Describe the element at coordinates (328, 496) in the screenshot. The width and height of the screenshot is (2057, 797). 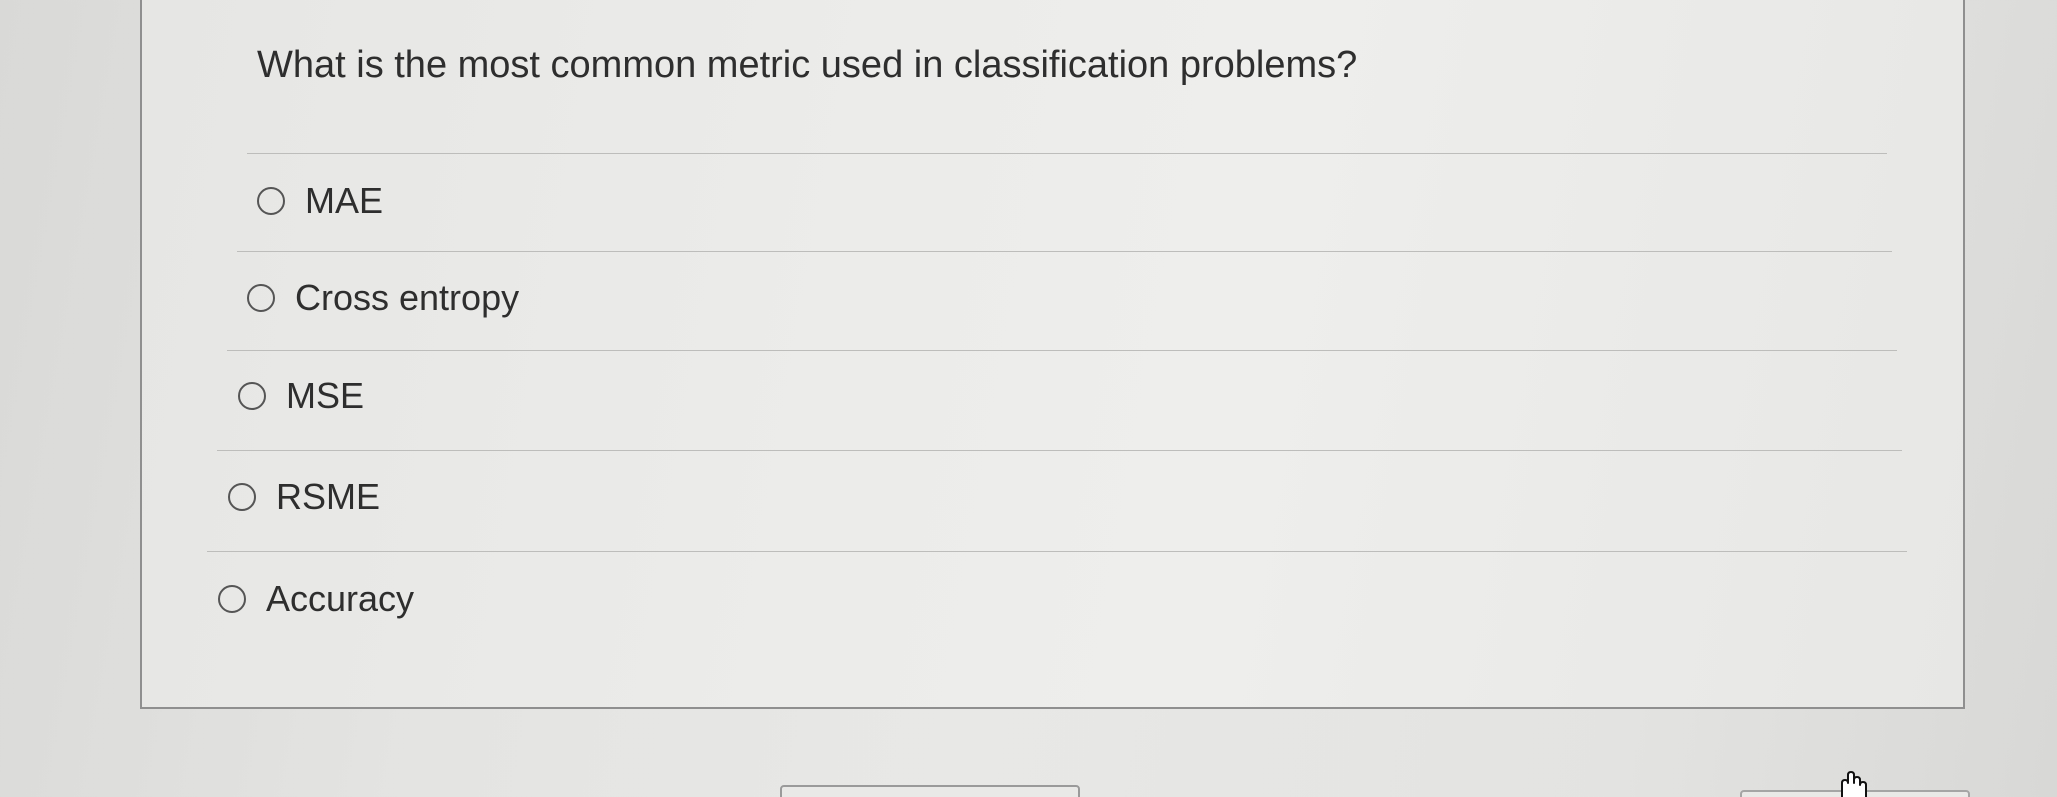
I see `option-label: RSME` at that location.